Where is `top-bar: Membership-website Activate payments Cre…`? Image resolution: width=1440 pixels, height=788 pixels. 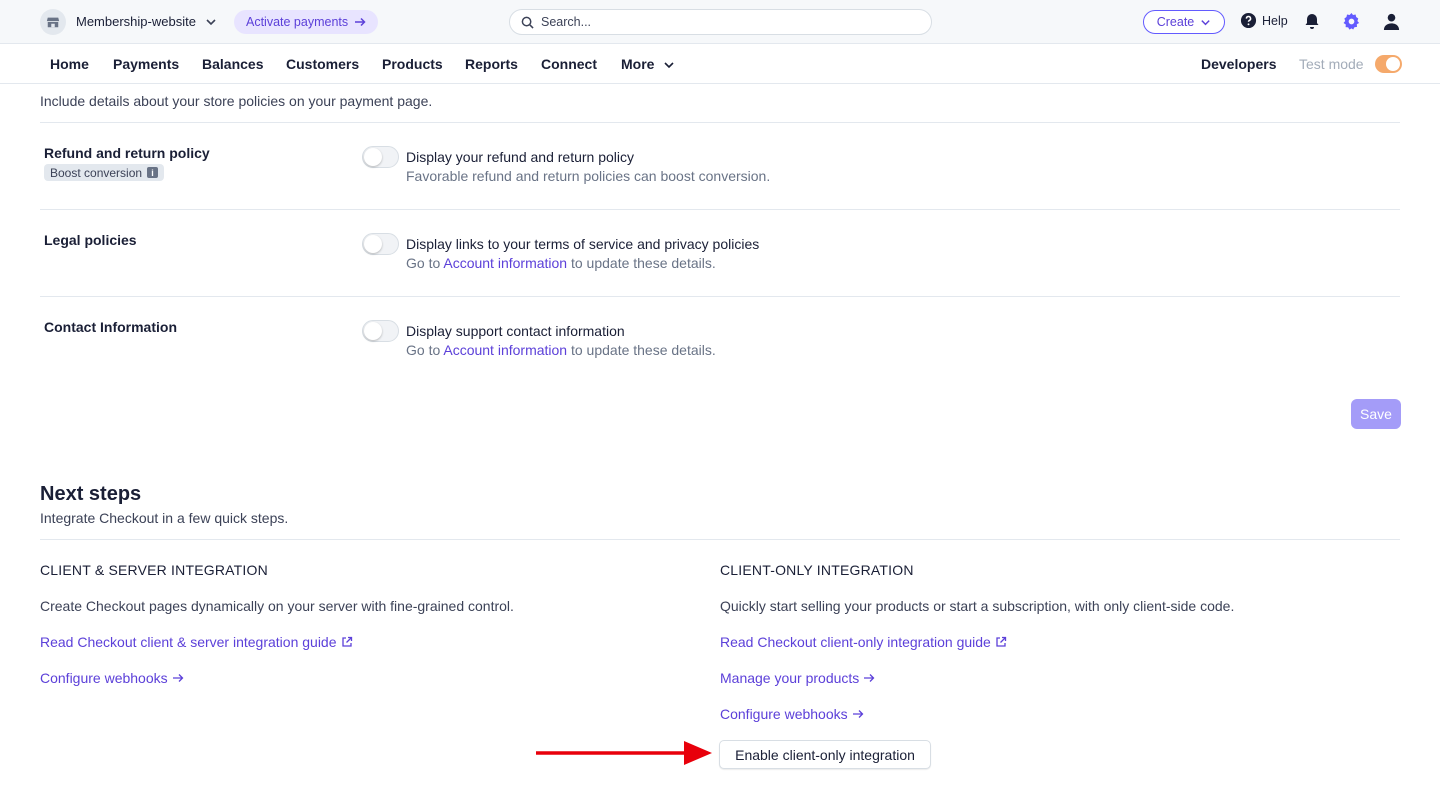 top-bar: Membership-website Activate payments Cre… is located at coordinates (720, 22).